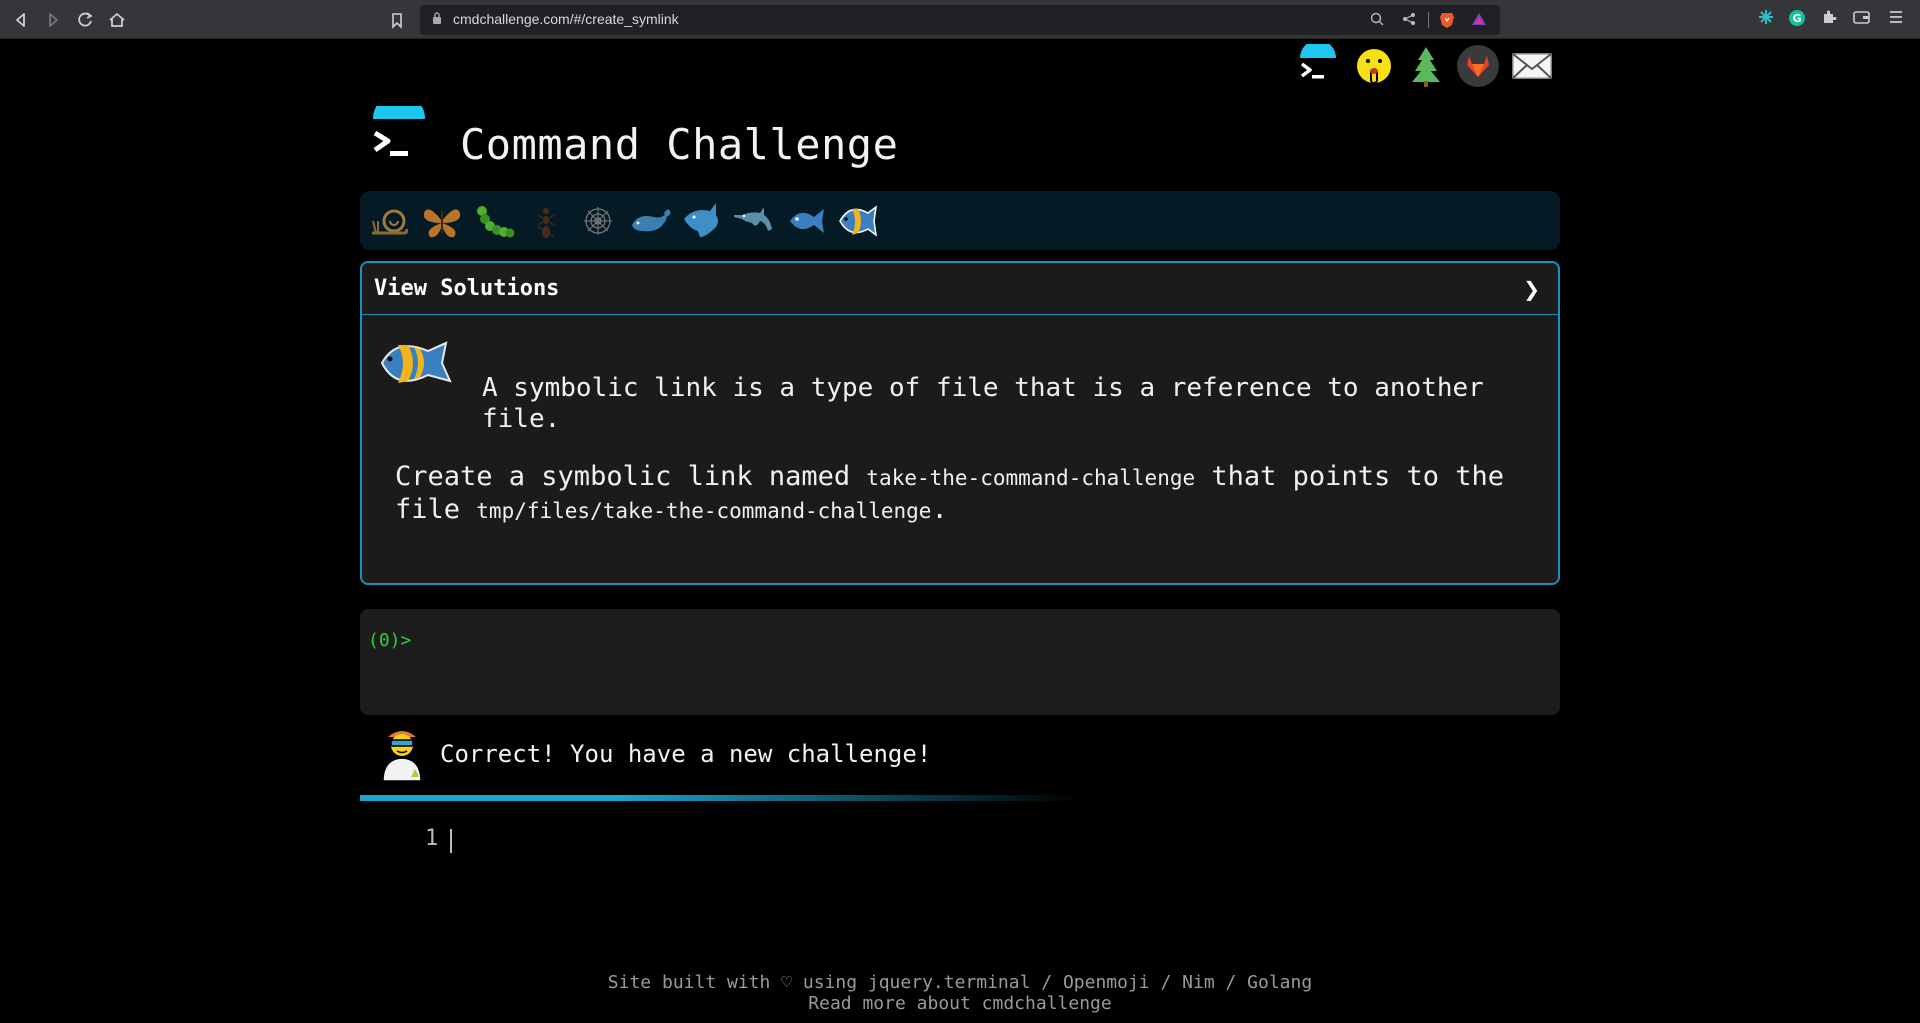 Image resolution: width=1920 pixels, height=1023 pixels. I want to click on url-divider, so click(1428, 20).